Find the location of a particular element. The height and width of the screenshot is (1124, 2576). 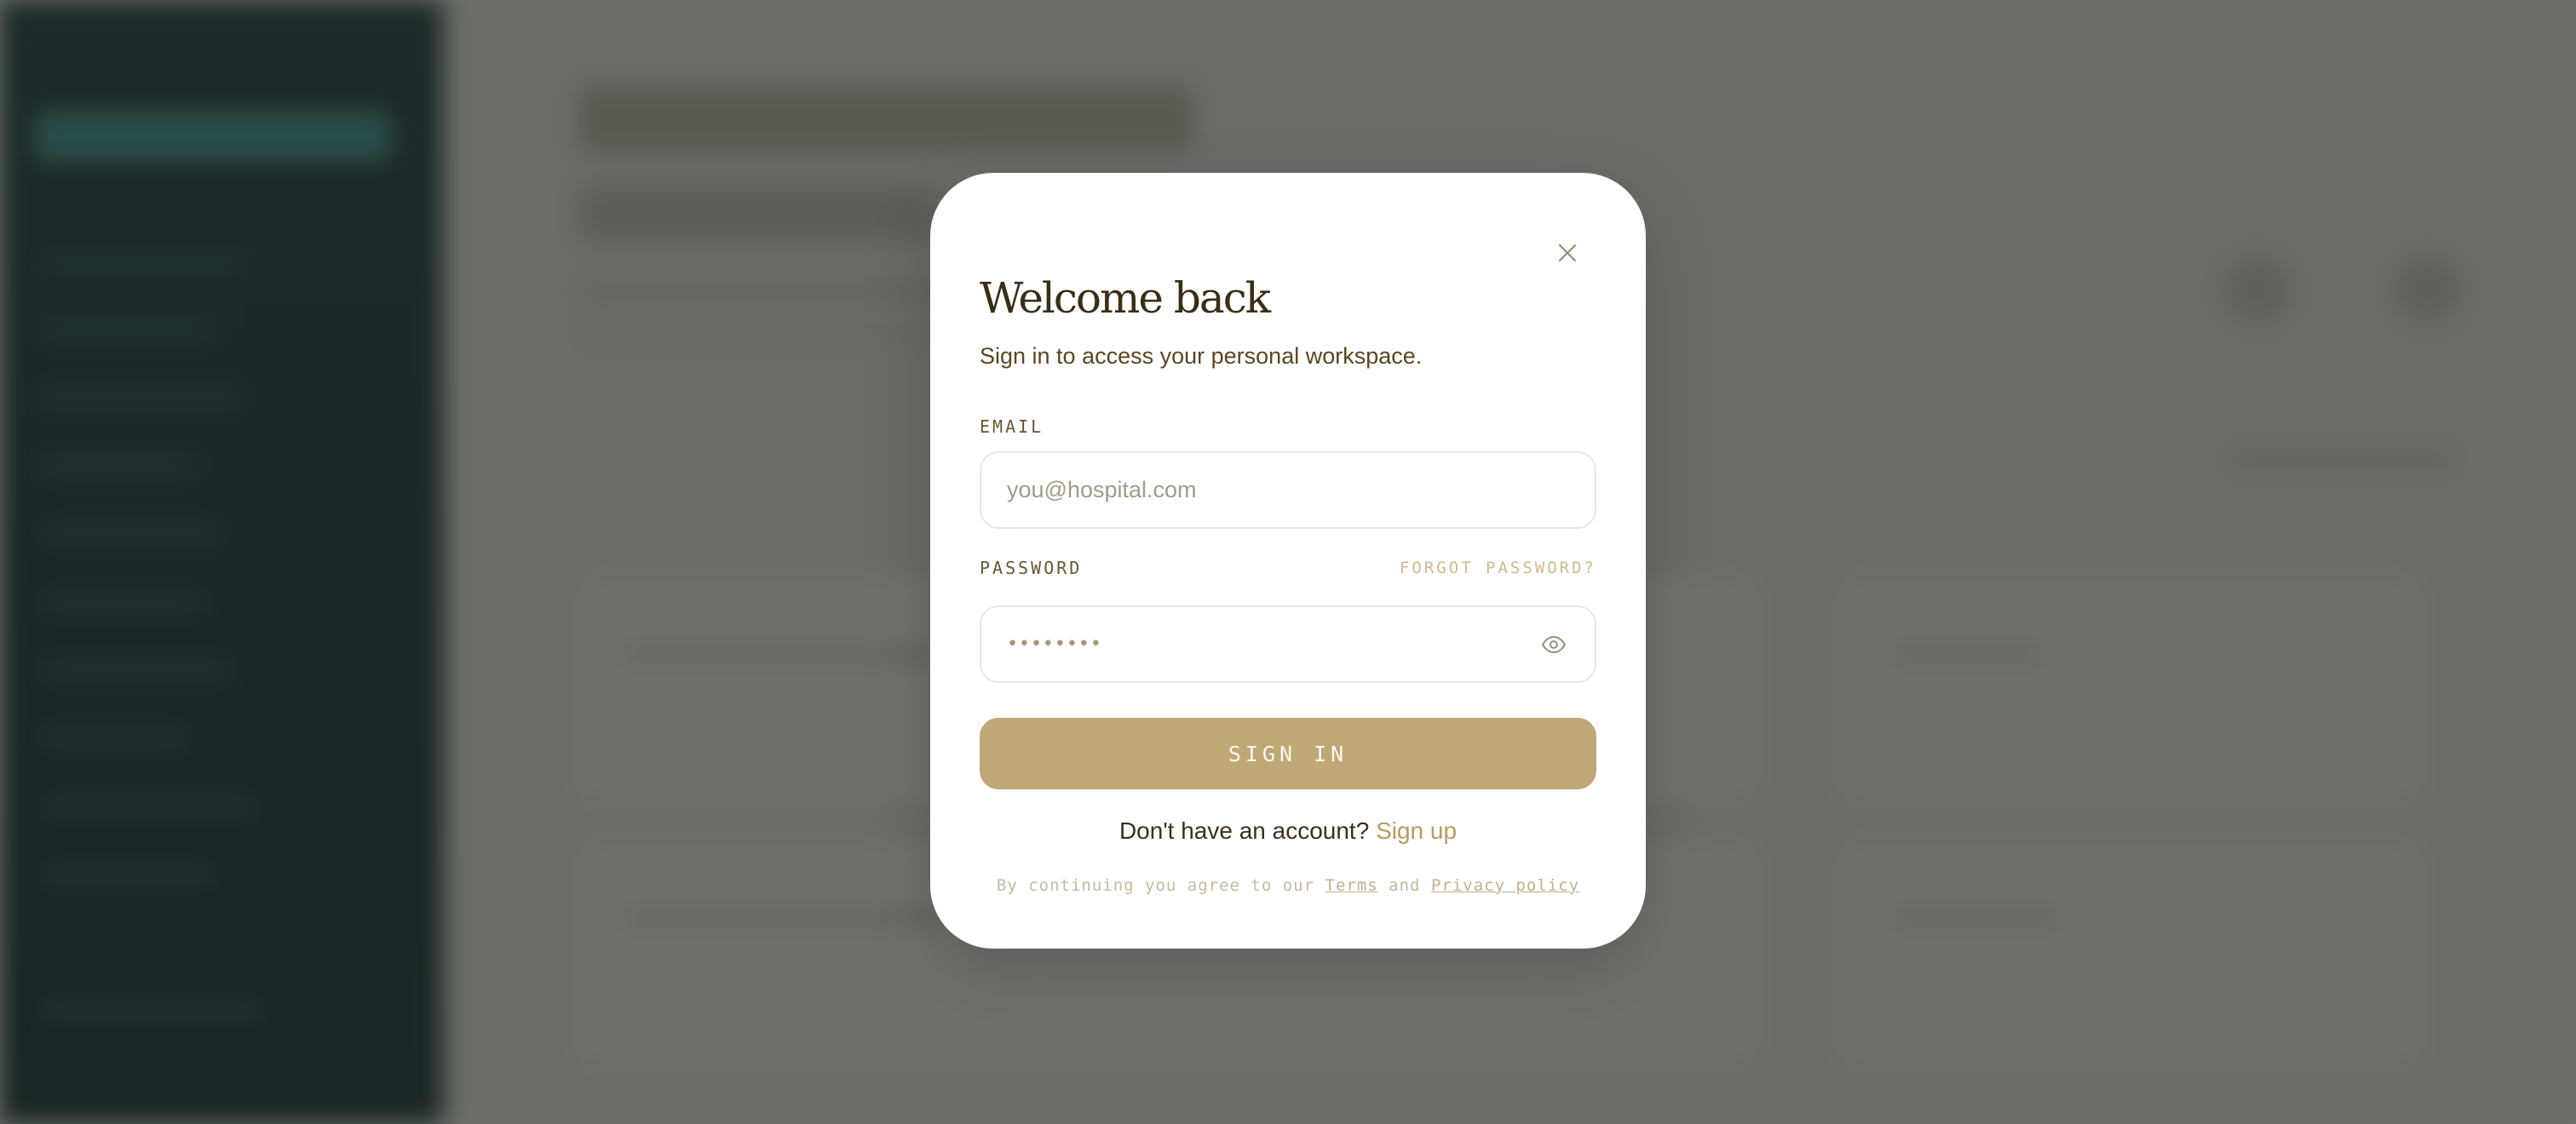

email-label: EMAIL is located at coordinates (1012, 427).